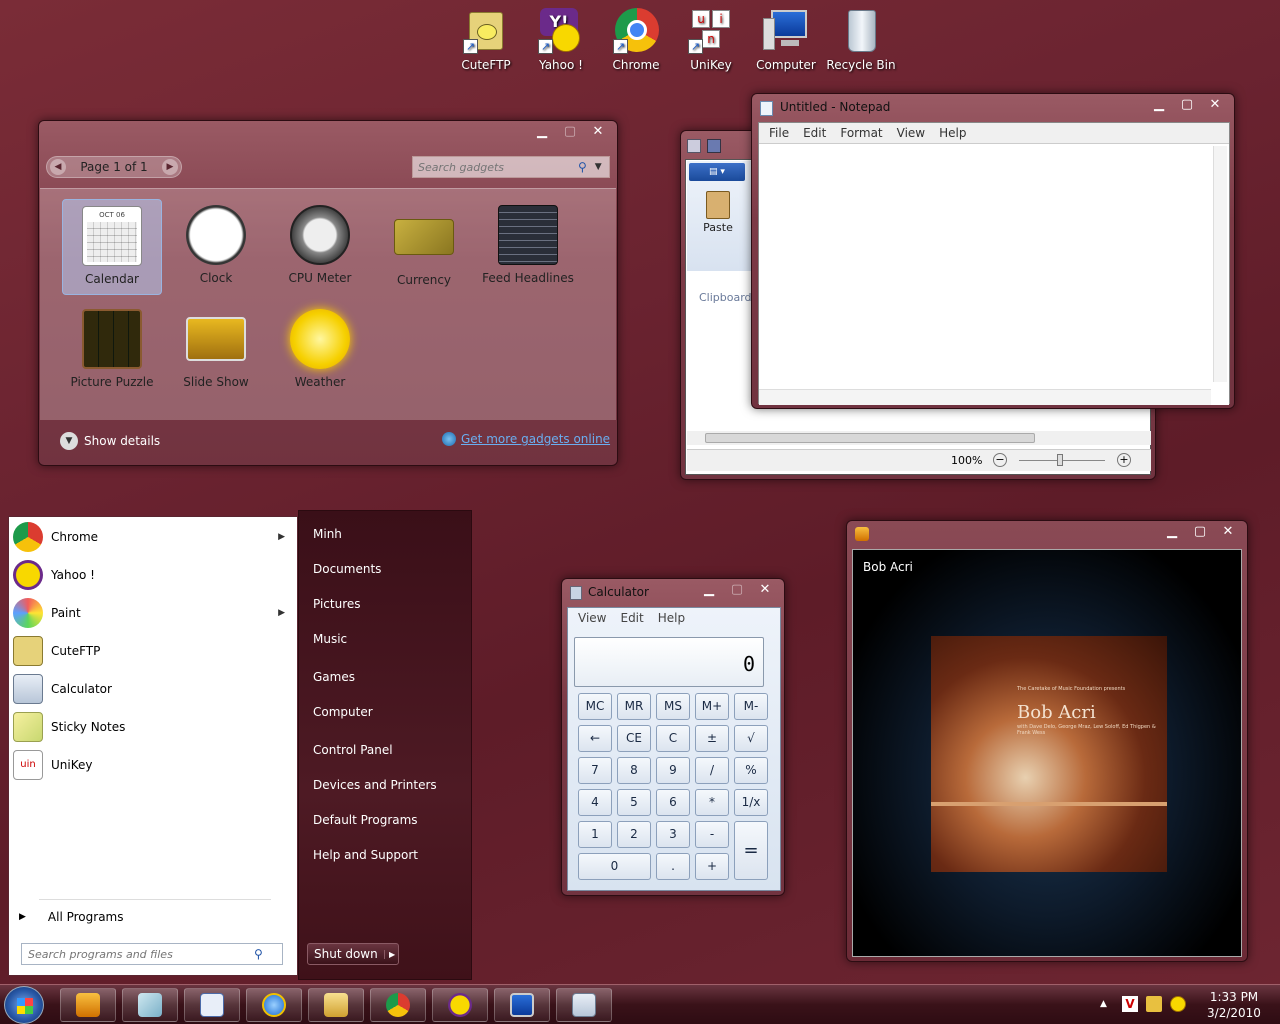 The image size is (1280, 1024). Describe the element at coordinates (112, 351) in the screenshot. I see `gadget-picture-puzzle: Picture Puzzle` at that location.